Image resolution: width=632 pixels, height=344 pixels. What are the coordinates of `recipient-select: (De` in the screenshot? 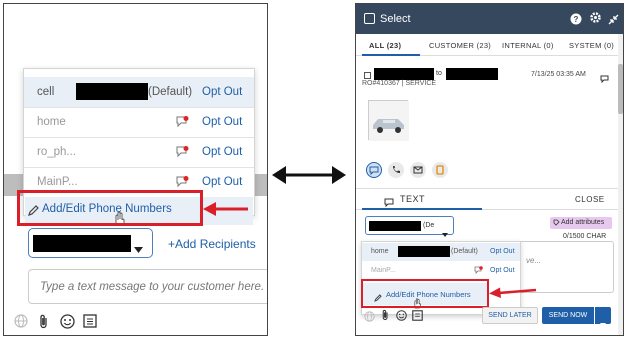 It's located at (409, 226).